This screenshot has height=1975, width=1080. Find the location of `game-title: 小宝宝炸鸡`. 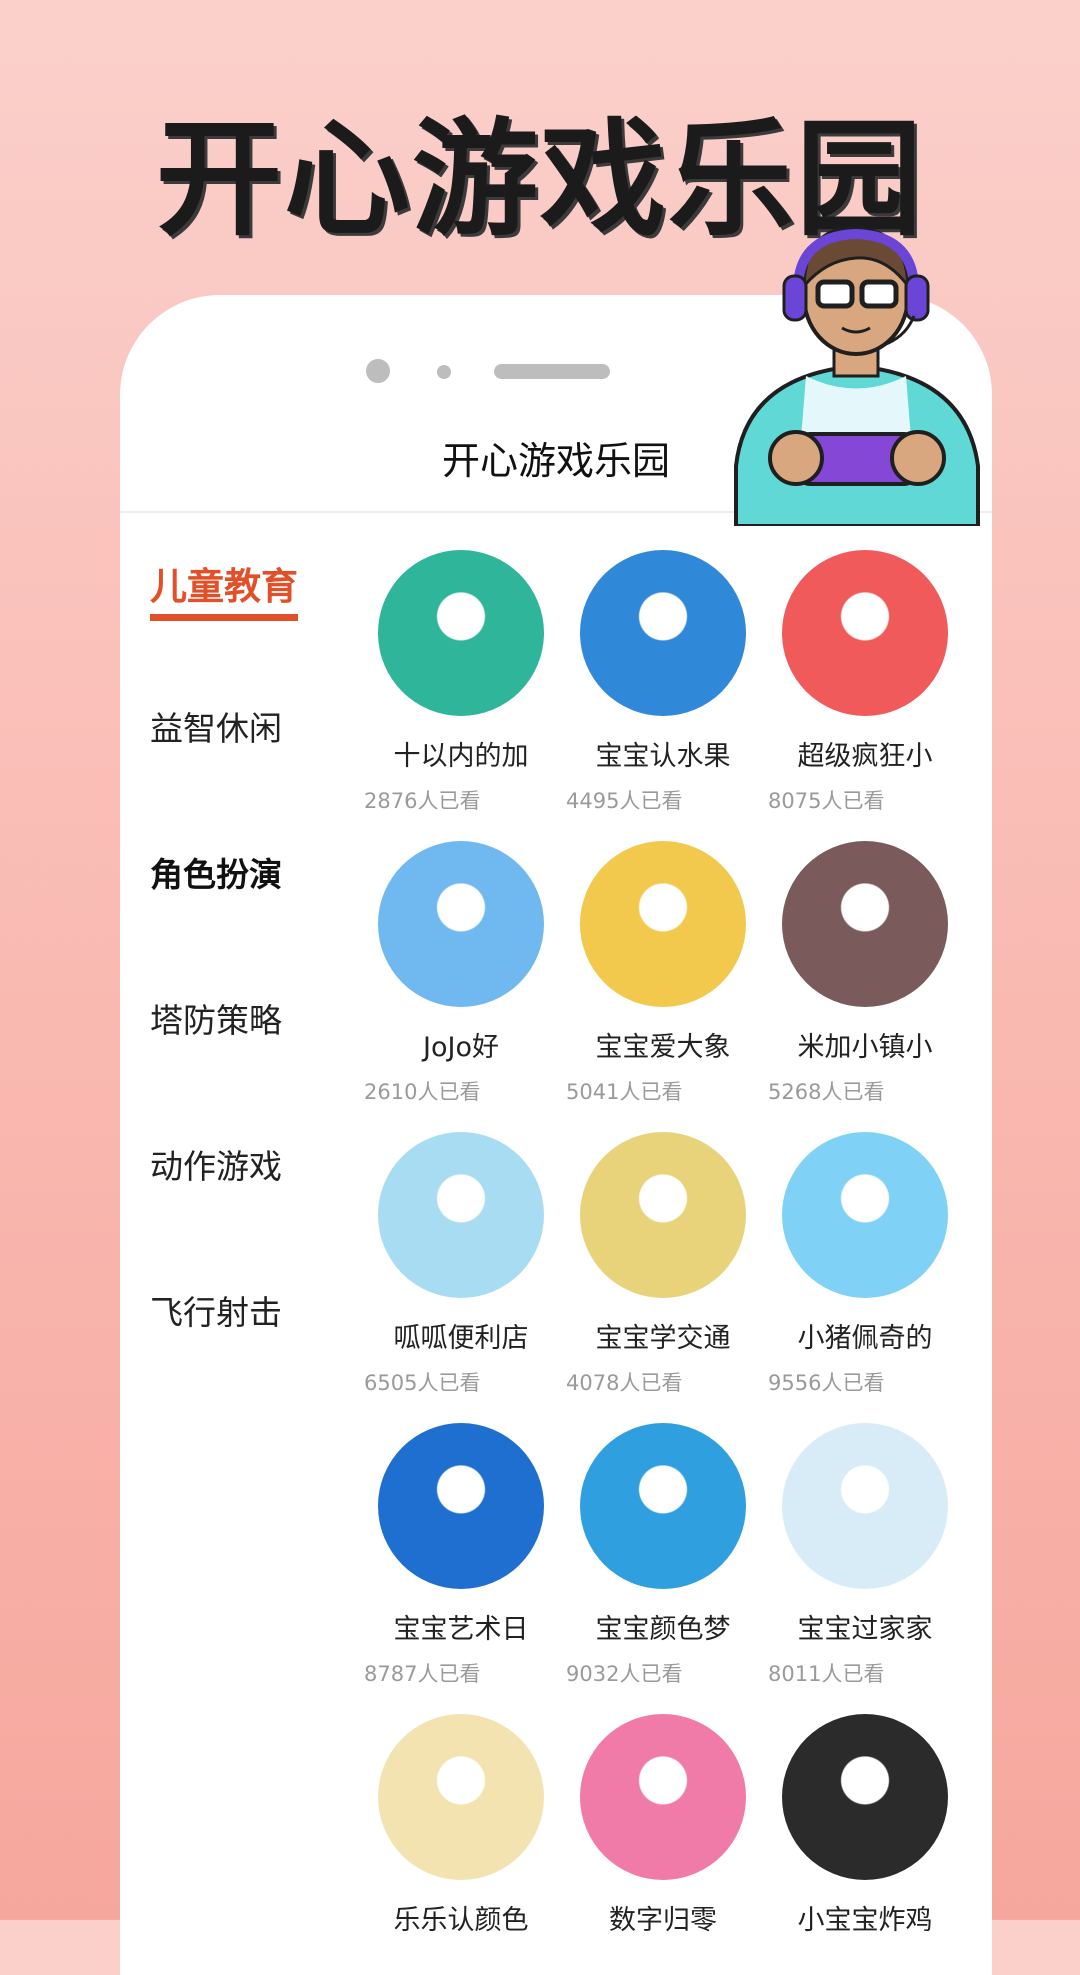

game-title: 小宝宝炸鸡 is located at coordinates (865, 1920).